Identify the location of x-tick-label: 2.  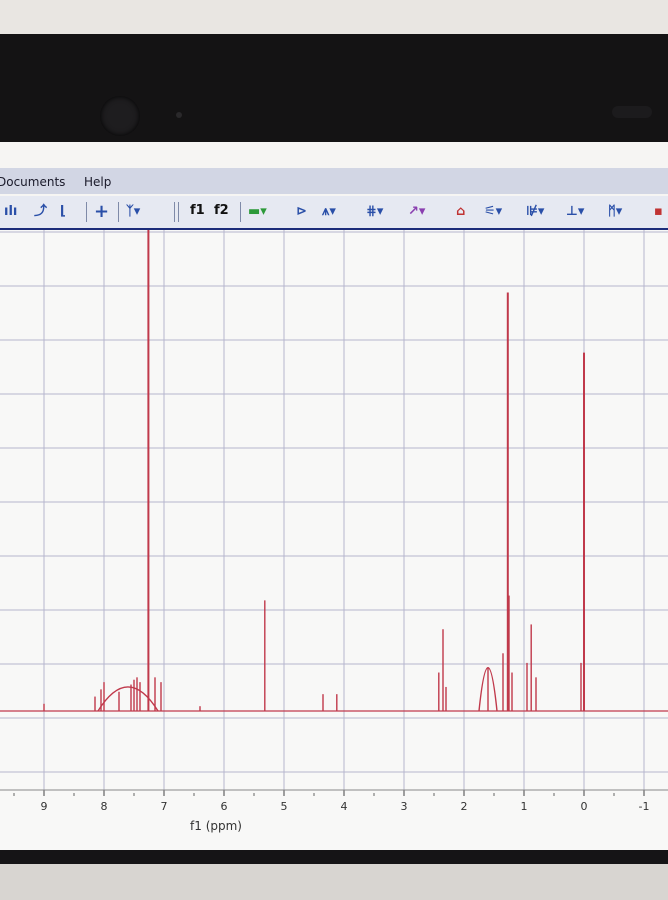
(464, 806).